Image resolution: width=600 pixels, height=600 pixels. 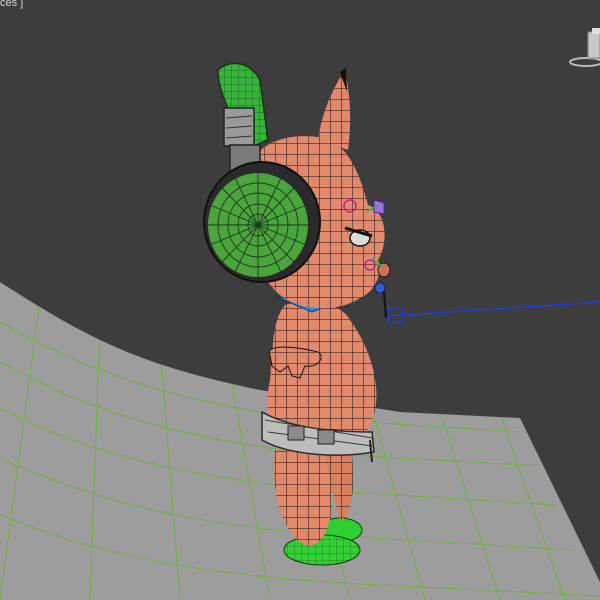 What do you see at coordinates (11, 5) in the screenshot?
I see `viewport-label: ces ]` at bounding box center [11, 5].